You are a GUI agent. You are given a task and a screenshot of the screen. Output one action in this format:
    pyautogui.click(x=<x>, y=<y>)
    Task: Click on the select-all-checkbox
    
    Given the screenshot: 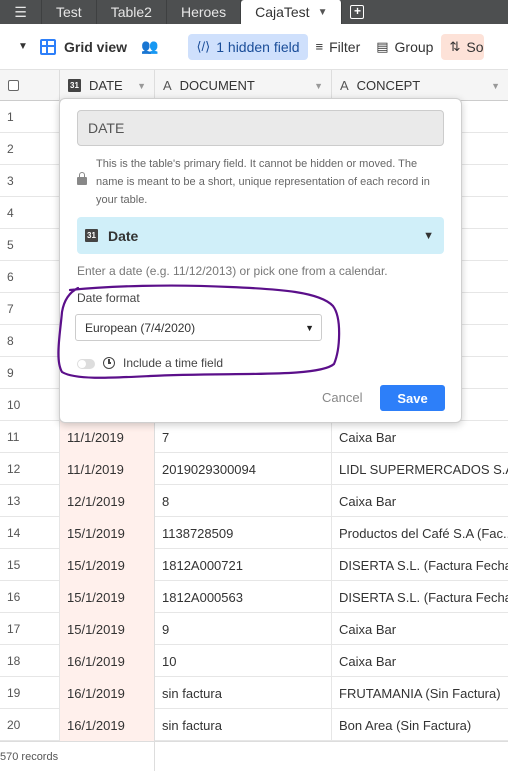 What is the action you would take?
    pyautogui.click(x=13, y=85)
    